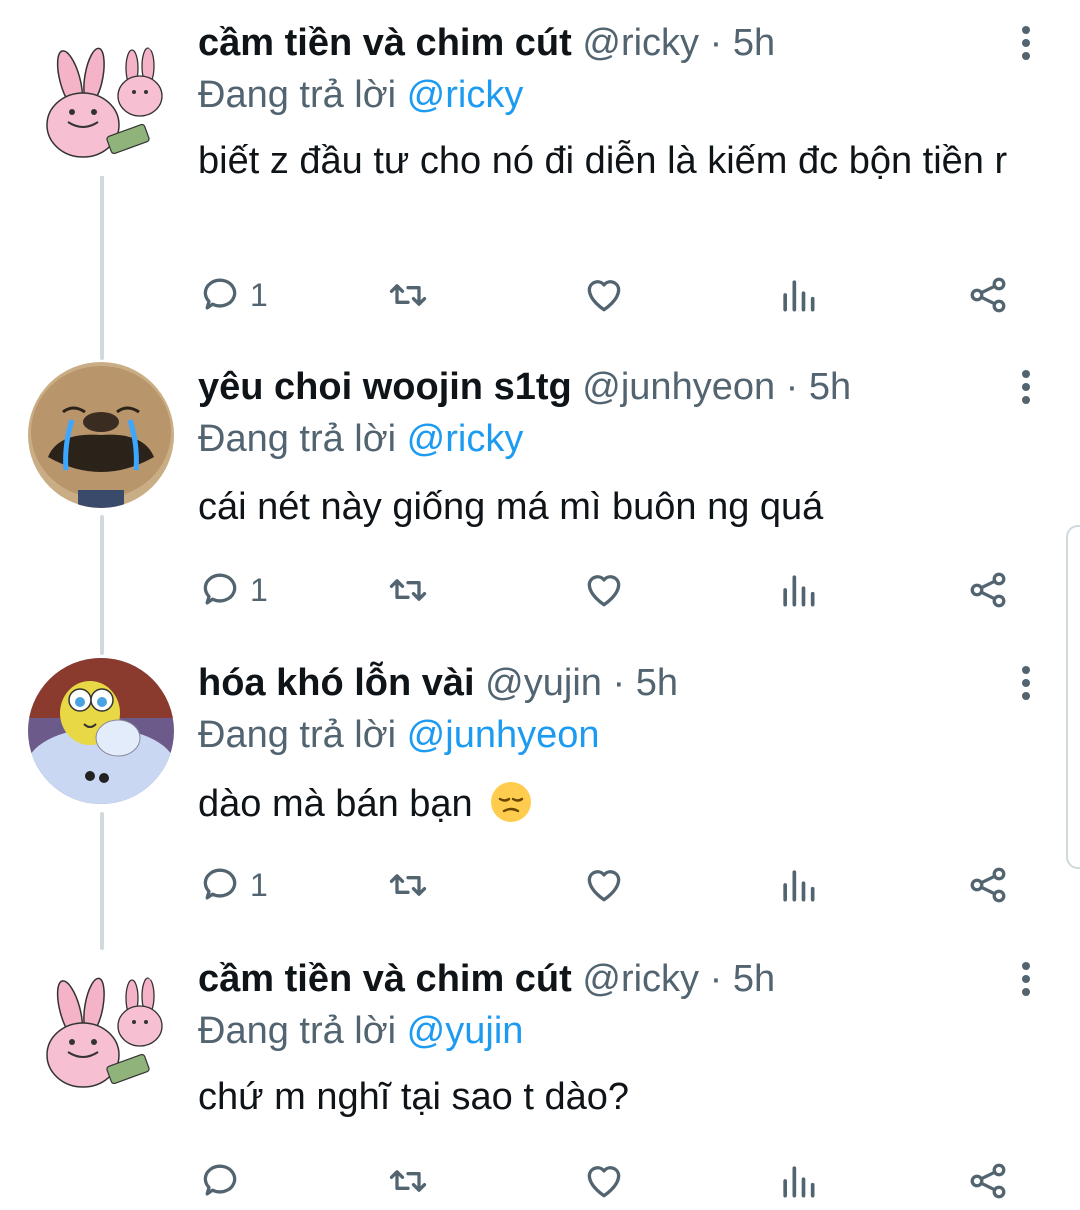  Describe the element at coordinates (1073, 697) in the screenshot. I see `scrollbar` at that location.